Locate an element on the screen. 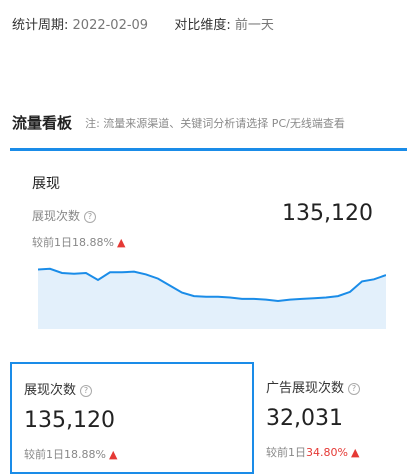 The height and width of the screenshot is (476, 407). trend-area is located at coordinates (212, 298).